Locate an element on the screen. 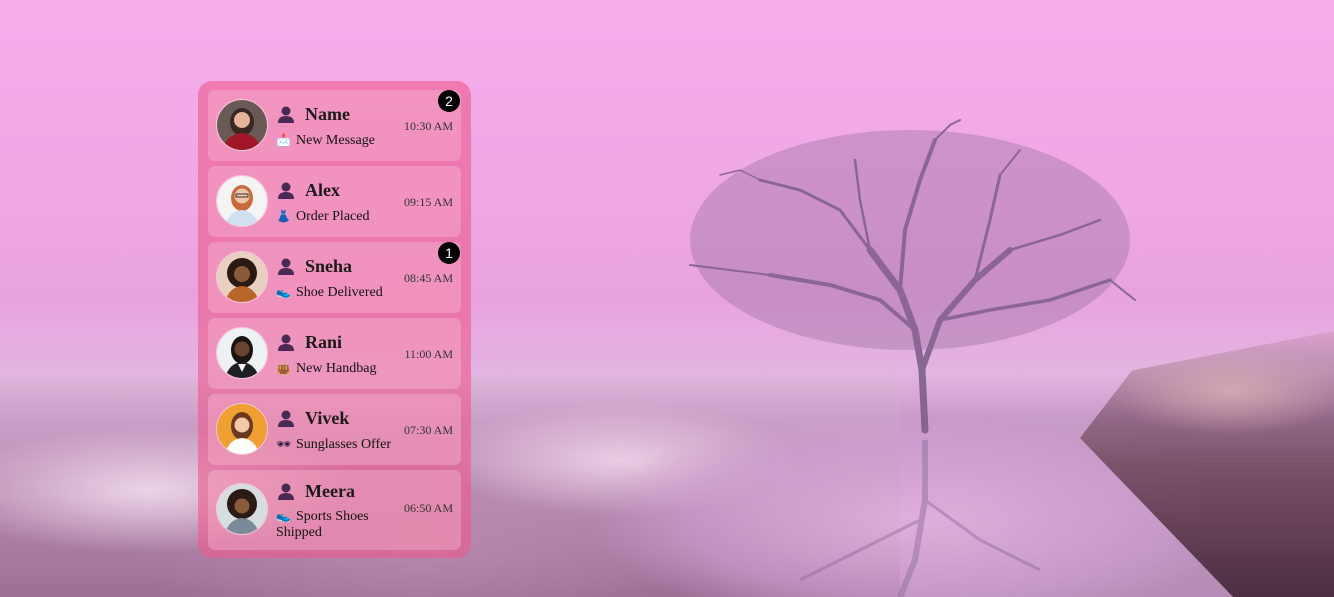 The height and width of the screenshot is (597, 1334). message-preview: 👜 New Handbag is located at coordinates (326, 368).